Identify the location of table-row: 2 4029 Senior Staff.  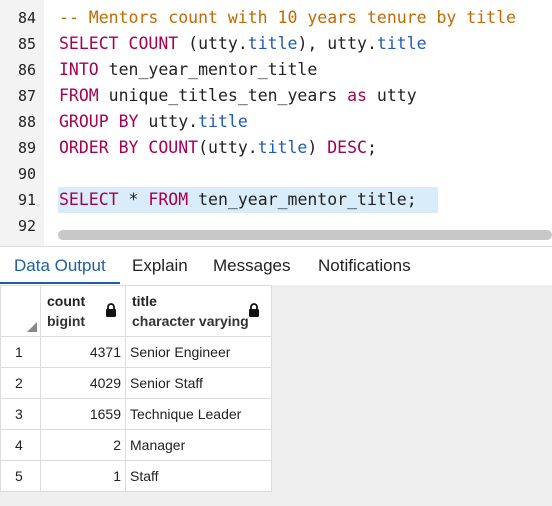
(136, 383).